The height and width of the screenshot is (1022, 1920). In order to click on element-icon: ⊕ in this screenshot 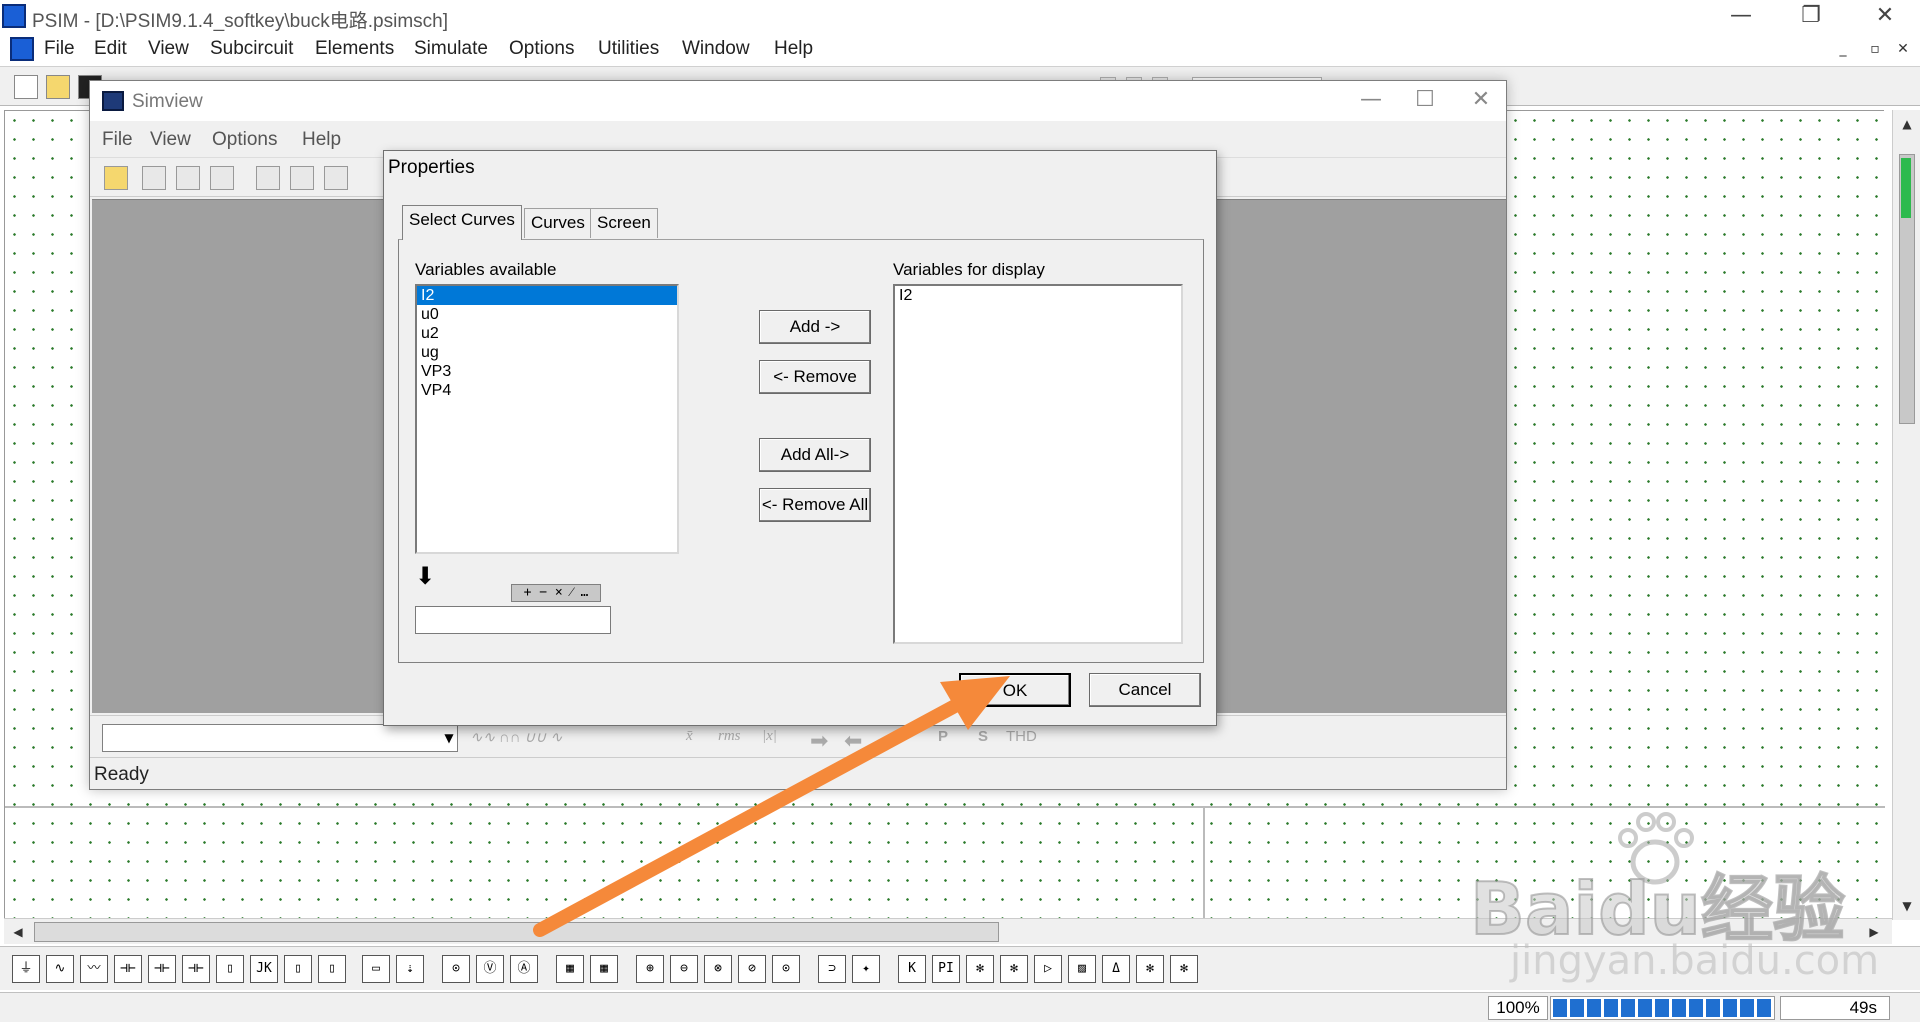, I will do `click(650, 969)`.